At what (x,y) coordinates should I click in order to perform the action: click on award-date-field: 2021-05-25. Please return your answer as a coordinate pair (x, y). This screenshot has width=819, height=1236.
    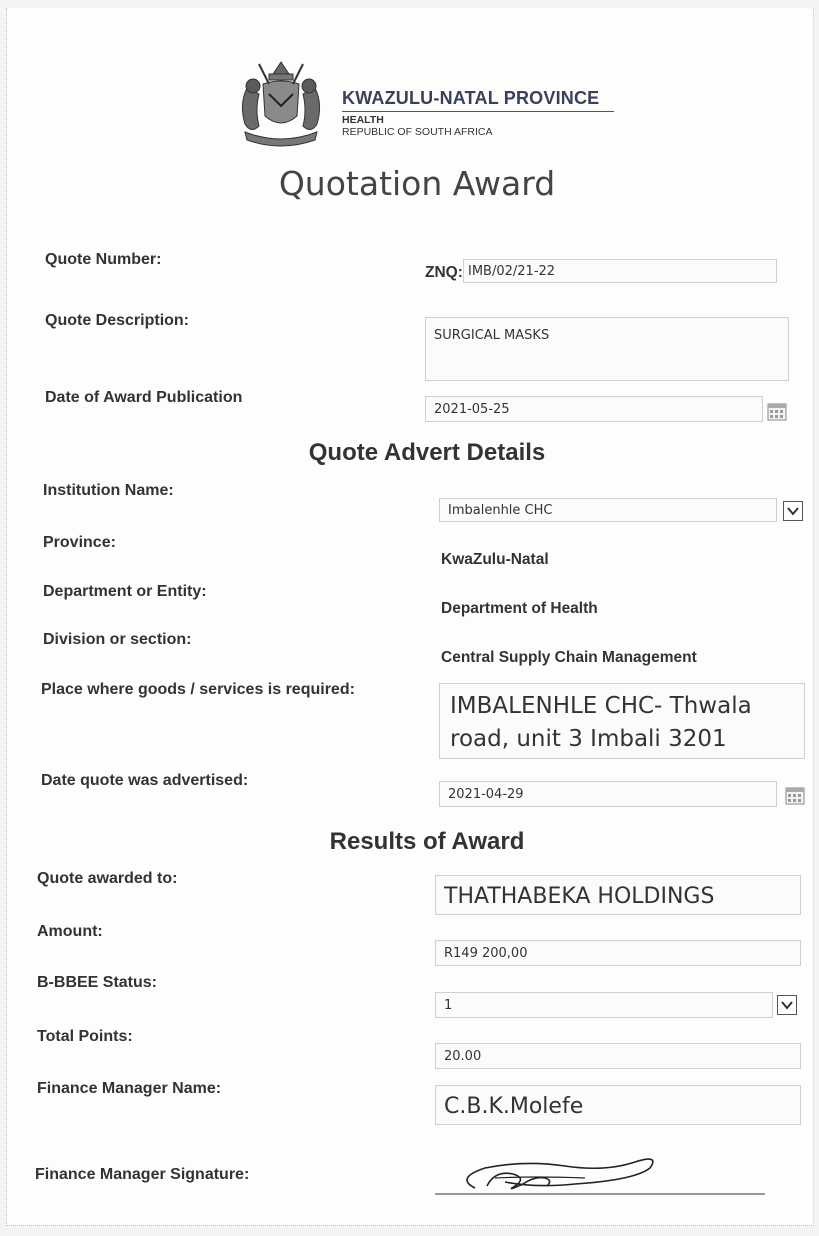
    Looking at the image, I should click on (594, 409).